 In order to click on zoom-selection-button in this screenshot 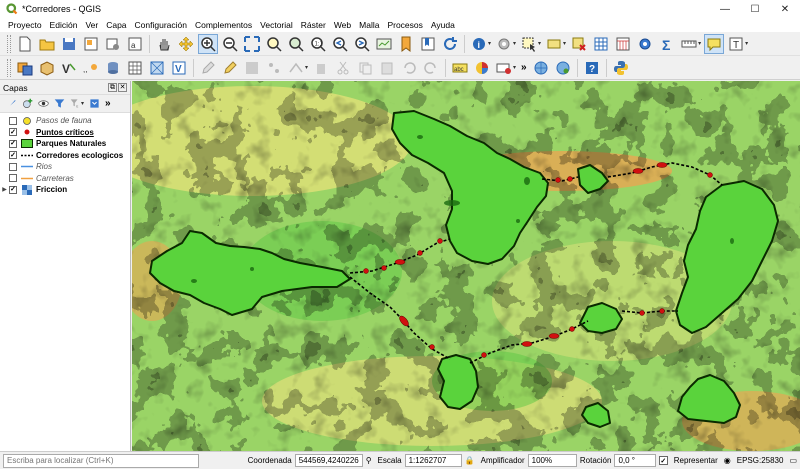, I will do `click(274, 44)`.